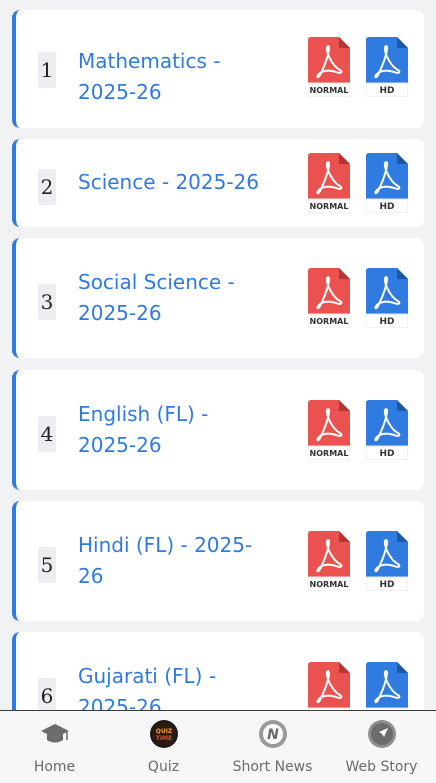 Image resolution: width=436 pixels, height=783 pixels. I want to click on subject-number: 1, so click(47, 70).